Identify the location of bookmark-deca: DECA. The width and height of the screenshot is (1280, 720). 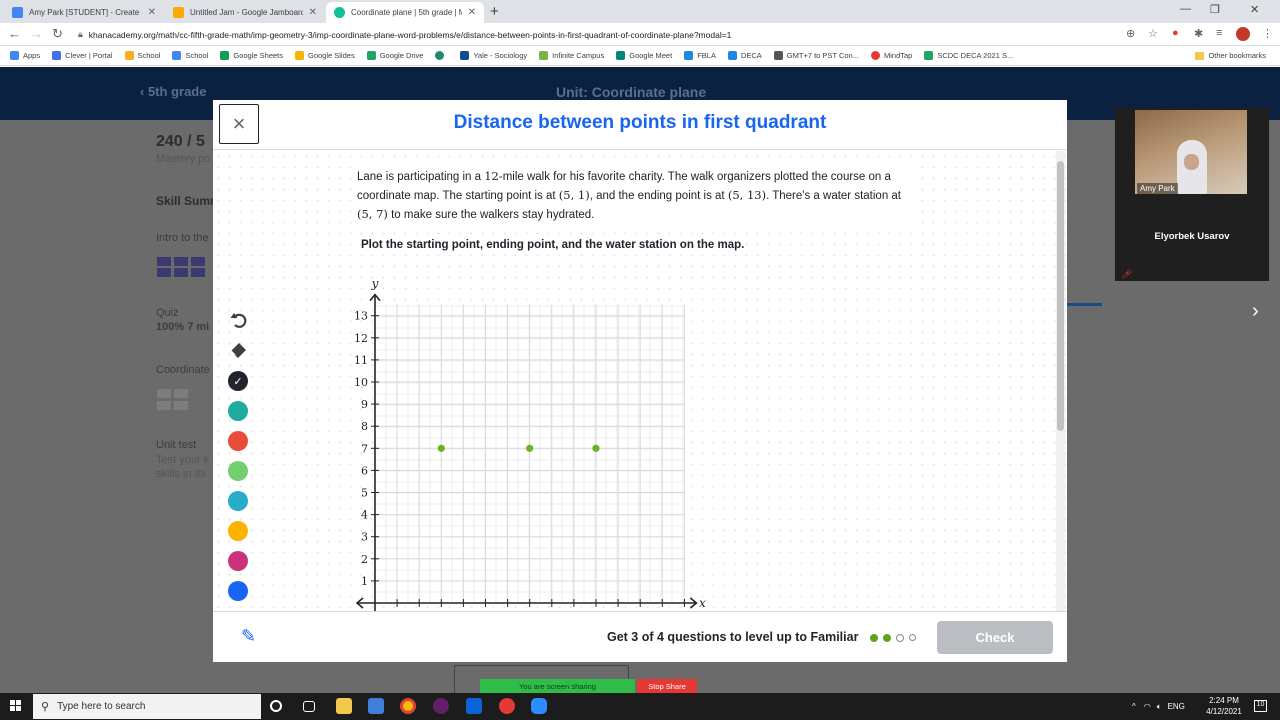
(744, 55).